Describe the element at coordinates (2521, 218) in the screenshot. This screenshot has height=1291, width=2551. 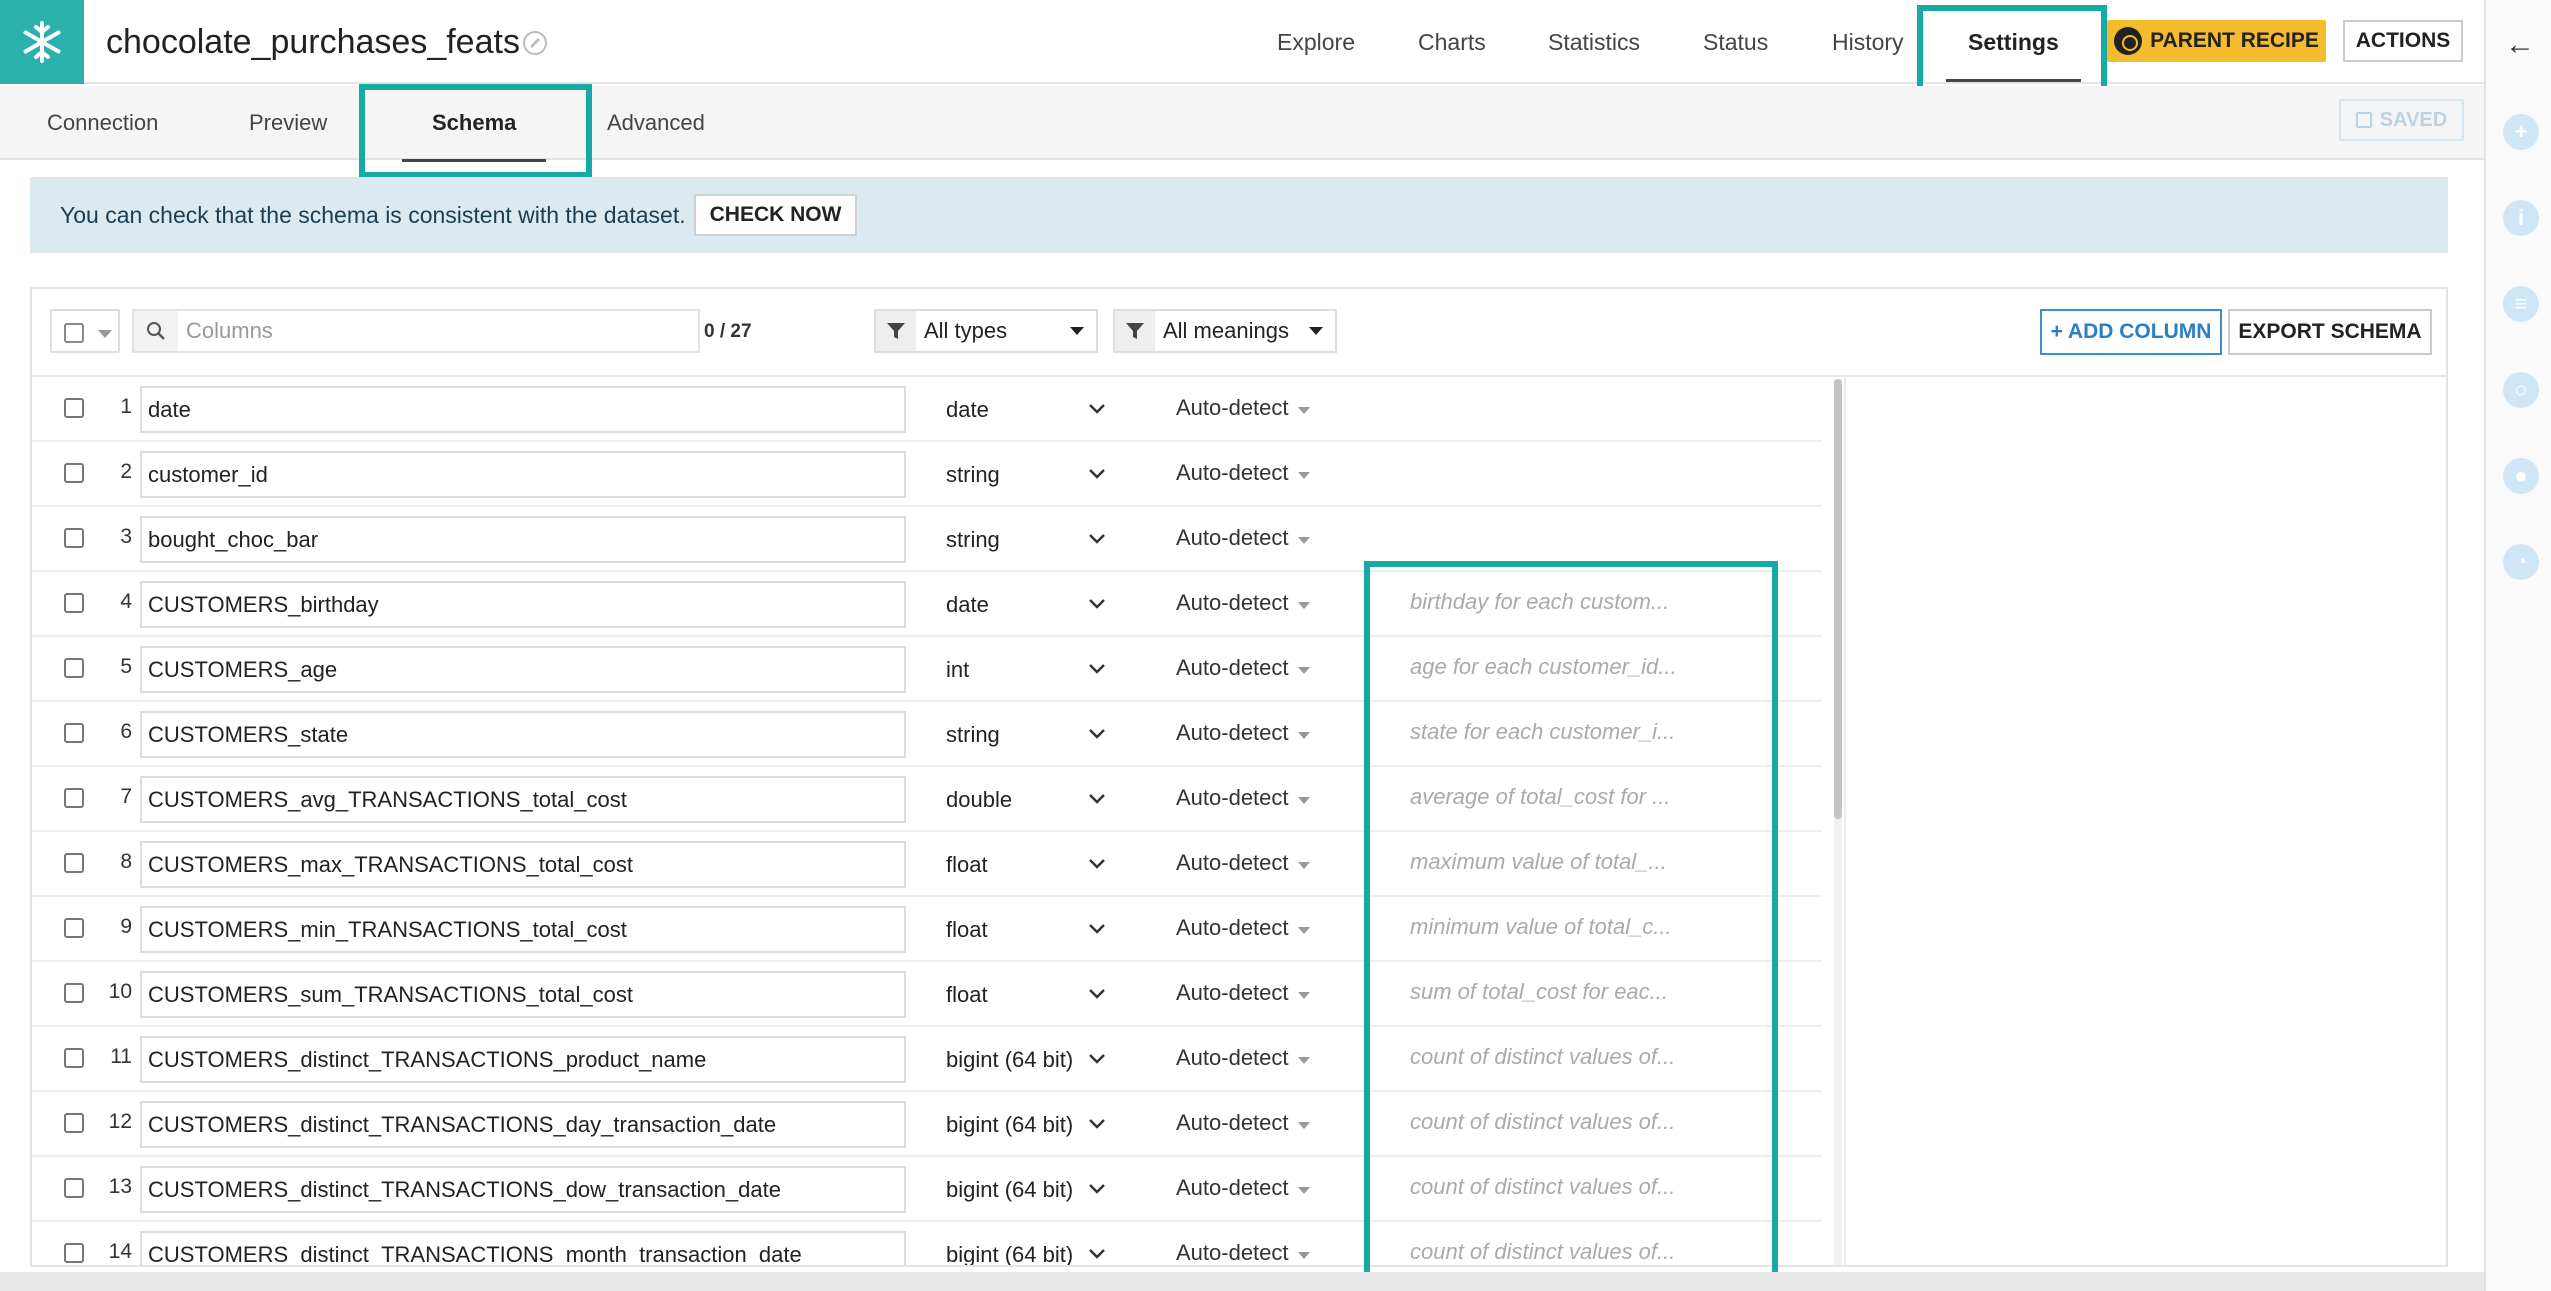
I see `info-icon: i` at that location.